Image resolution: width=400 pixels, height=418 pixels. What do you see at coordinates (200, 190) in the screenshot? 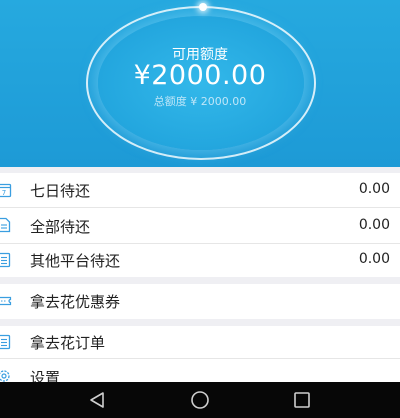
I see `menu-item-seven-day: 7 七日待还 0.00` at bounding box center [200, 190].